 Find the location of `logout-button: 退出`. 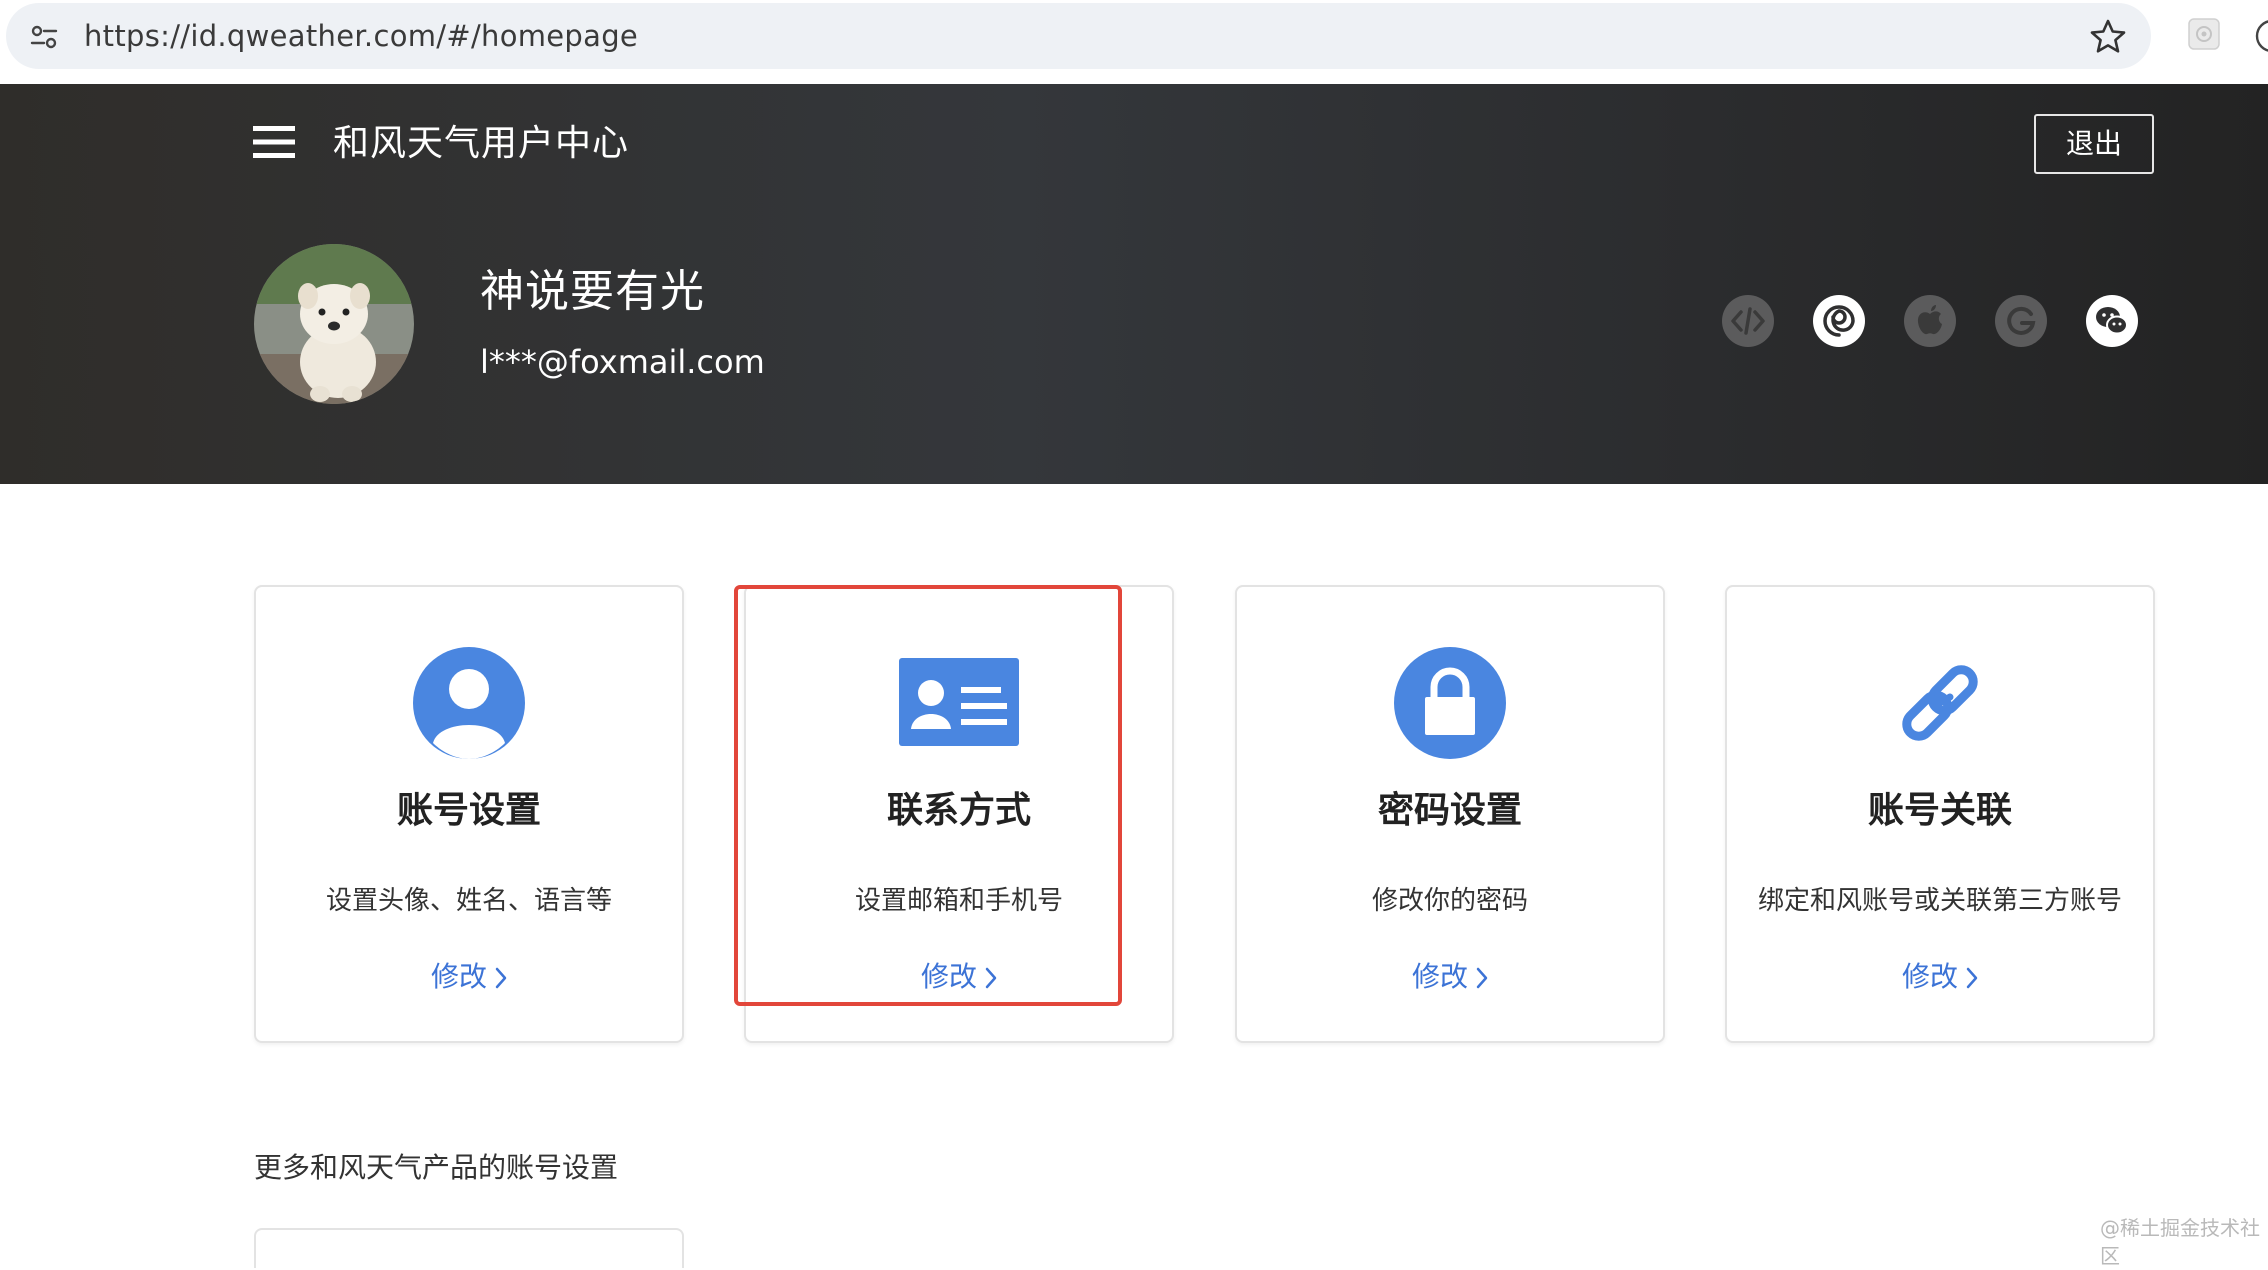

logout-button: 退出 is located at coordinates (2094, 144).